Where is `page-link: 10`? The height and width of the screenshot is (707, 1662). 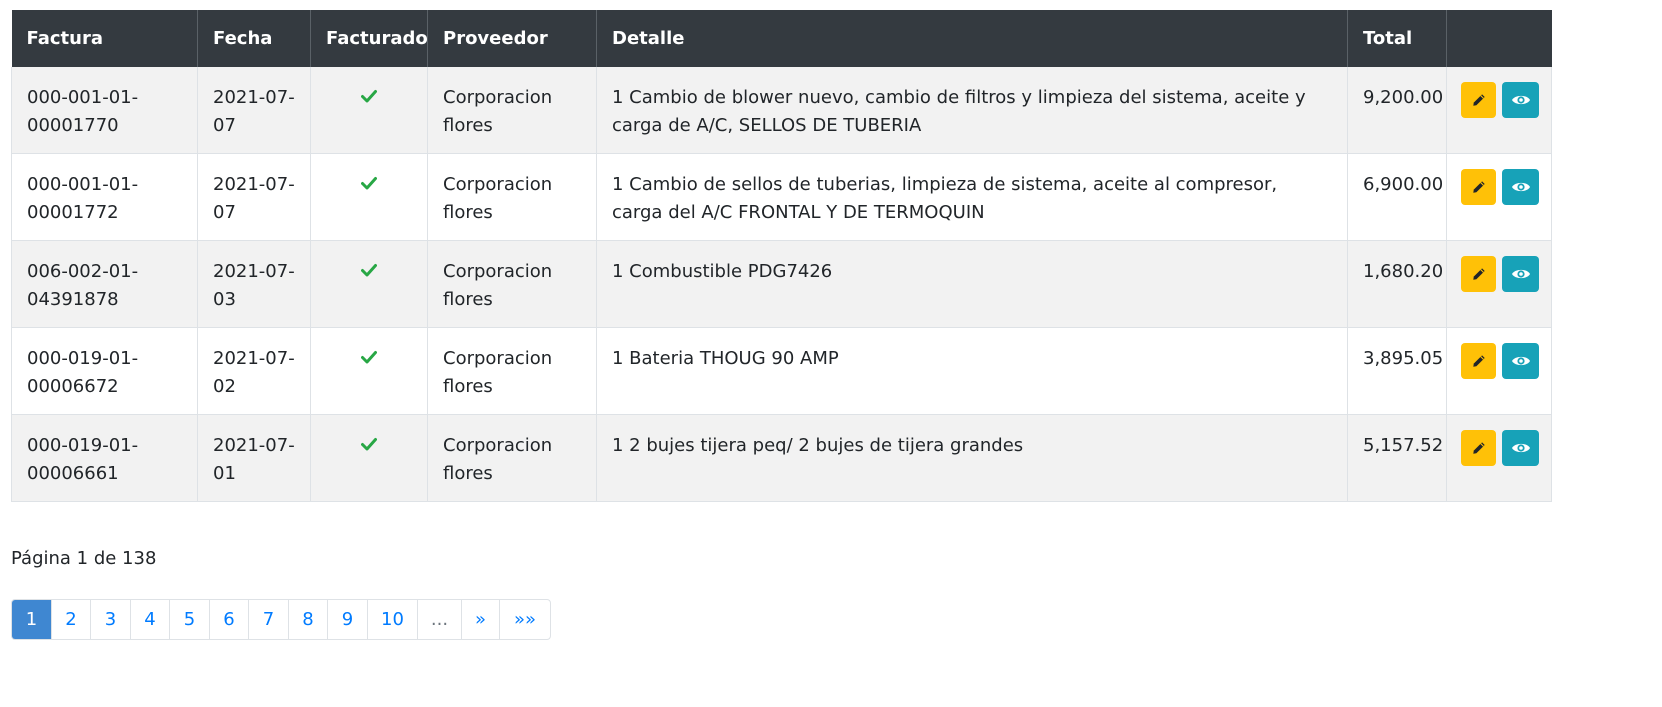 page-link: 10 is located at coordinates (393, 619).